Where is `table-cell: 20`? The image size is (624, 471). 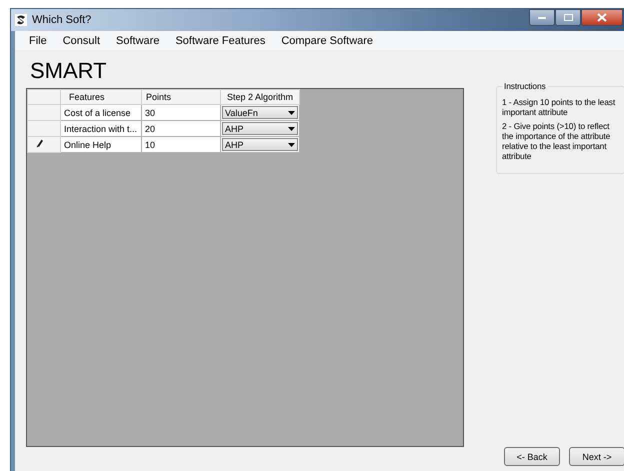
table-cell: 20 is located at coordinates (181, 128).